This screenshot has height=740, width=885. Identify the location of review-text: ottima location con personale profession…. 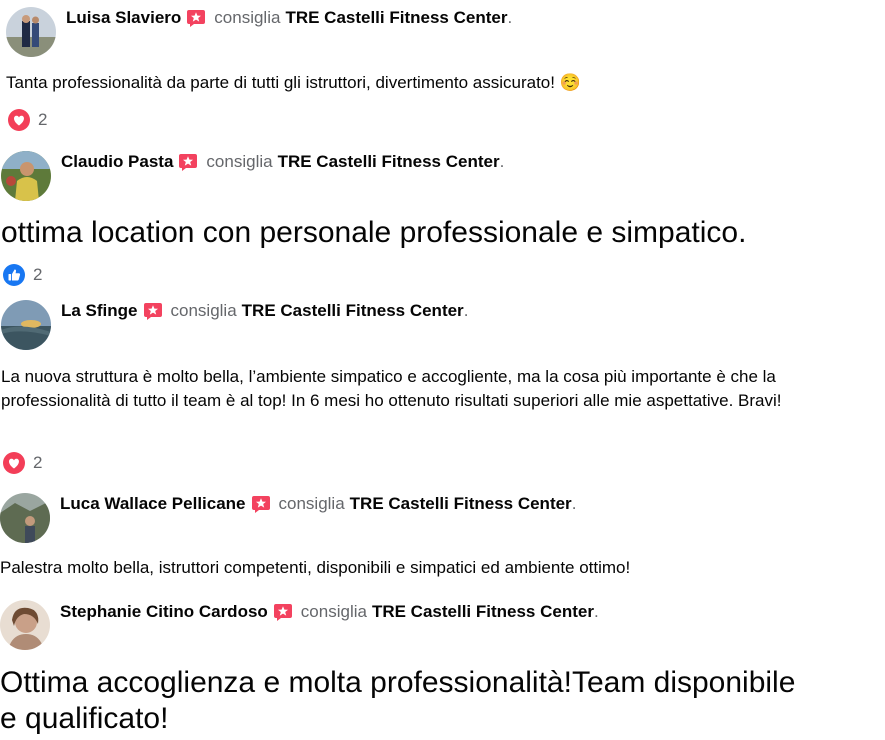
(374, 232).